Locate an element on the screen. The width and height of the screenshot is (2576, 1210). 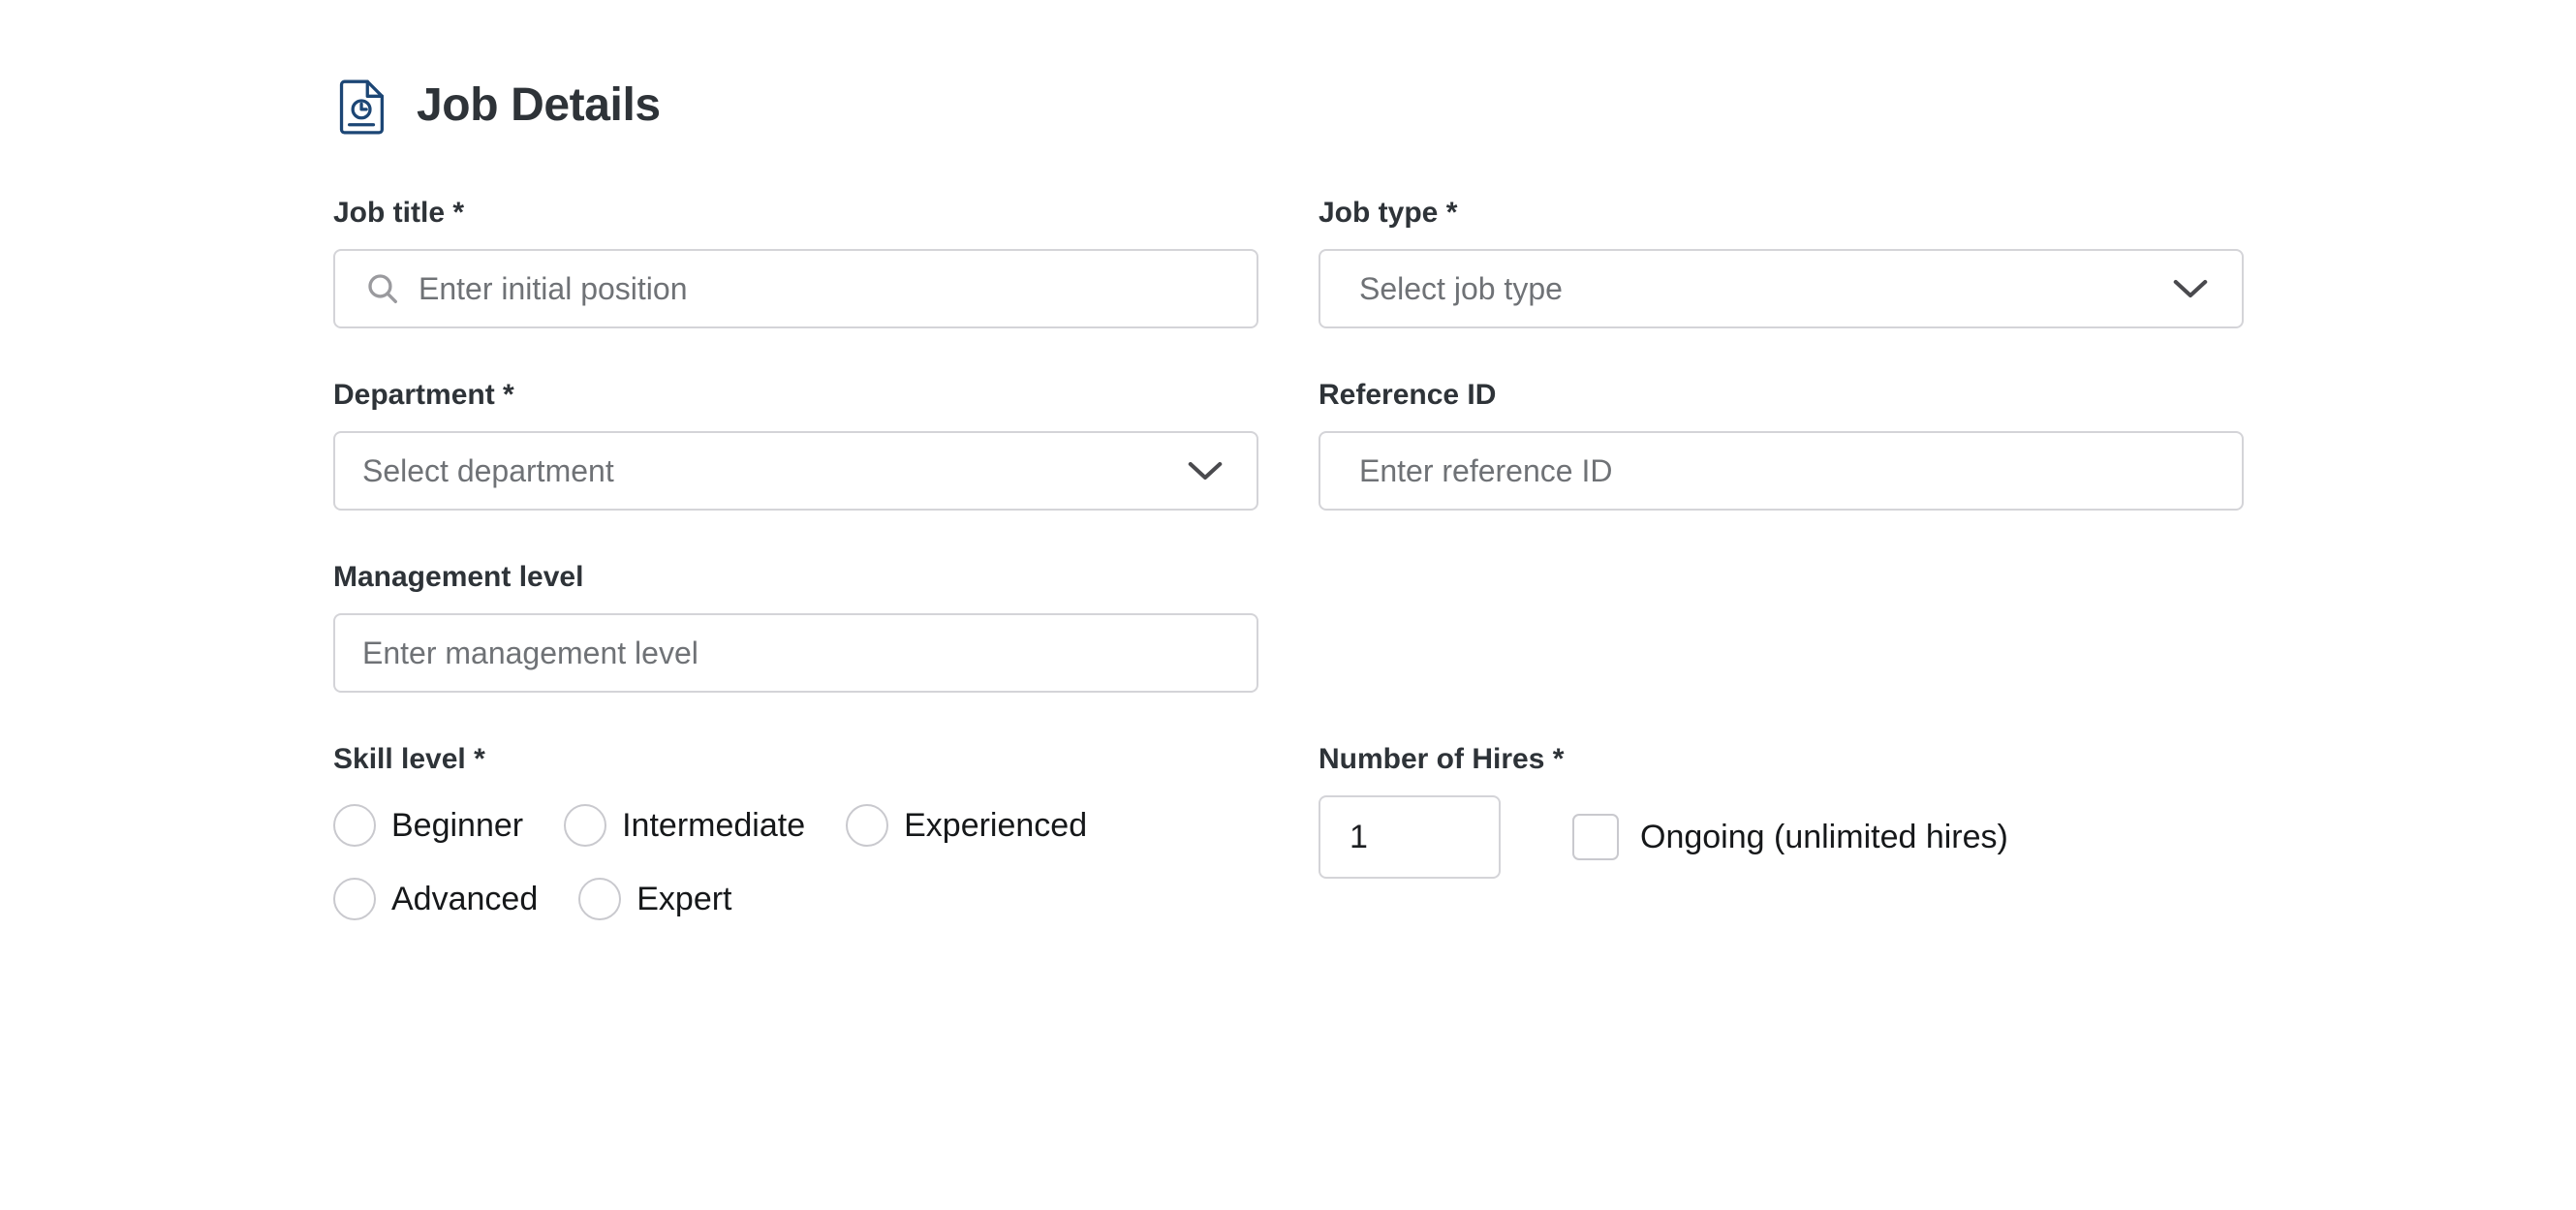
management-level-label: Management level is located at coordinates (458, 577).